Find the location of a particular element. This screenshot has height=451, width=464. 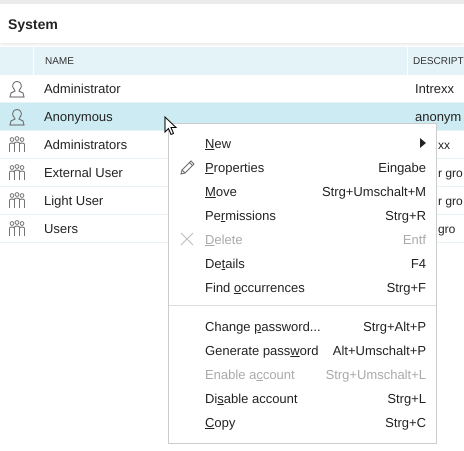

menu-item: Details F4 is located at coordinates (302, 263).